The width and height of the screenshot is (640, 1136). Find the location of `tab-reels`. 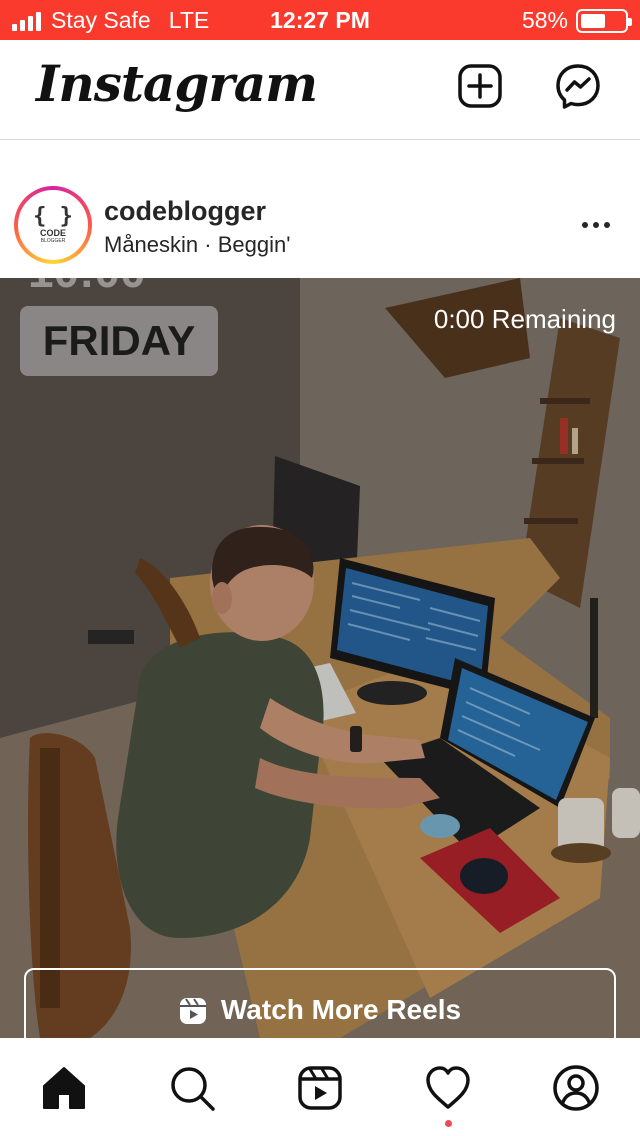

tab-reels is located at coordinates (320, 1088).